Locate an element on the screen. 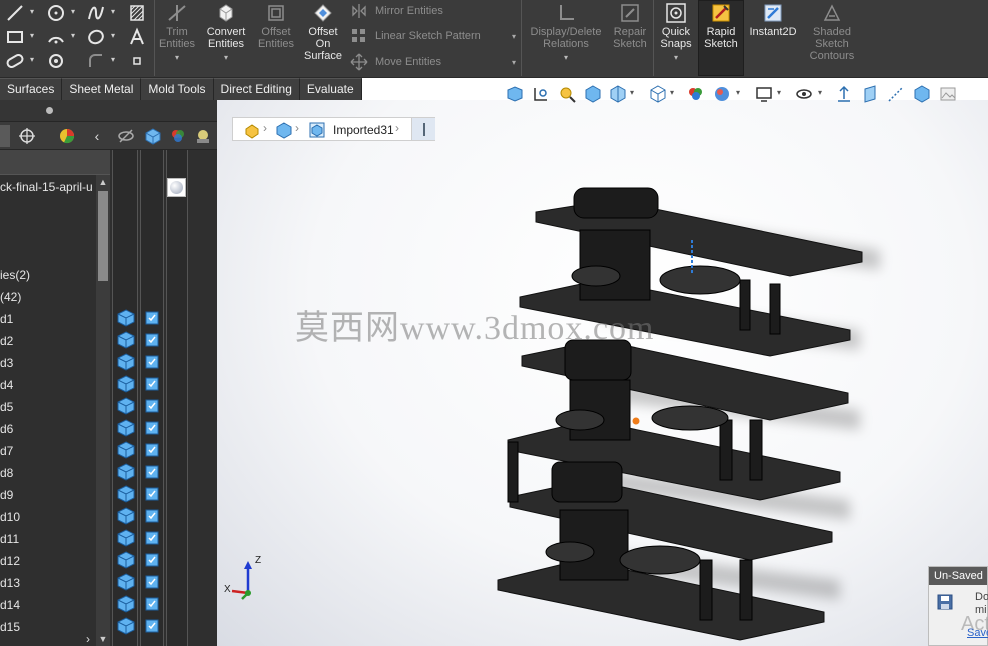  small-point-icon is located at coordinates (137, 61).